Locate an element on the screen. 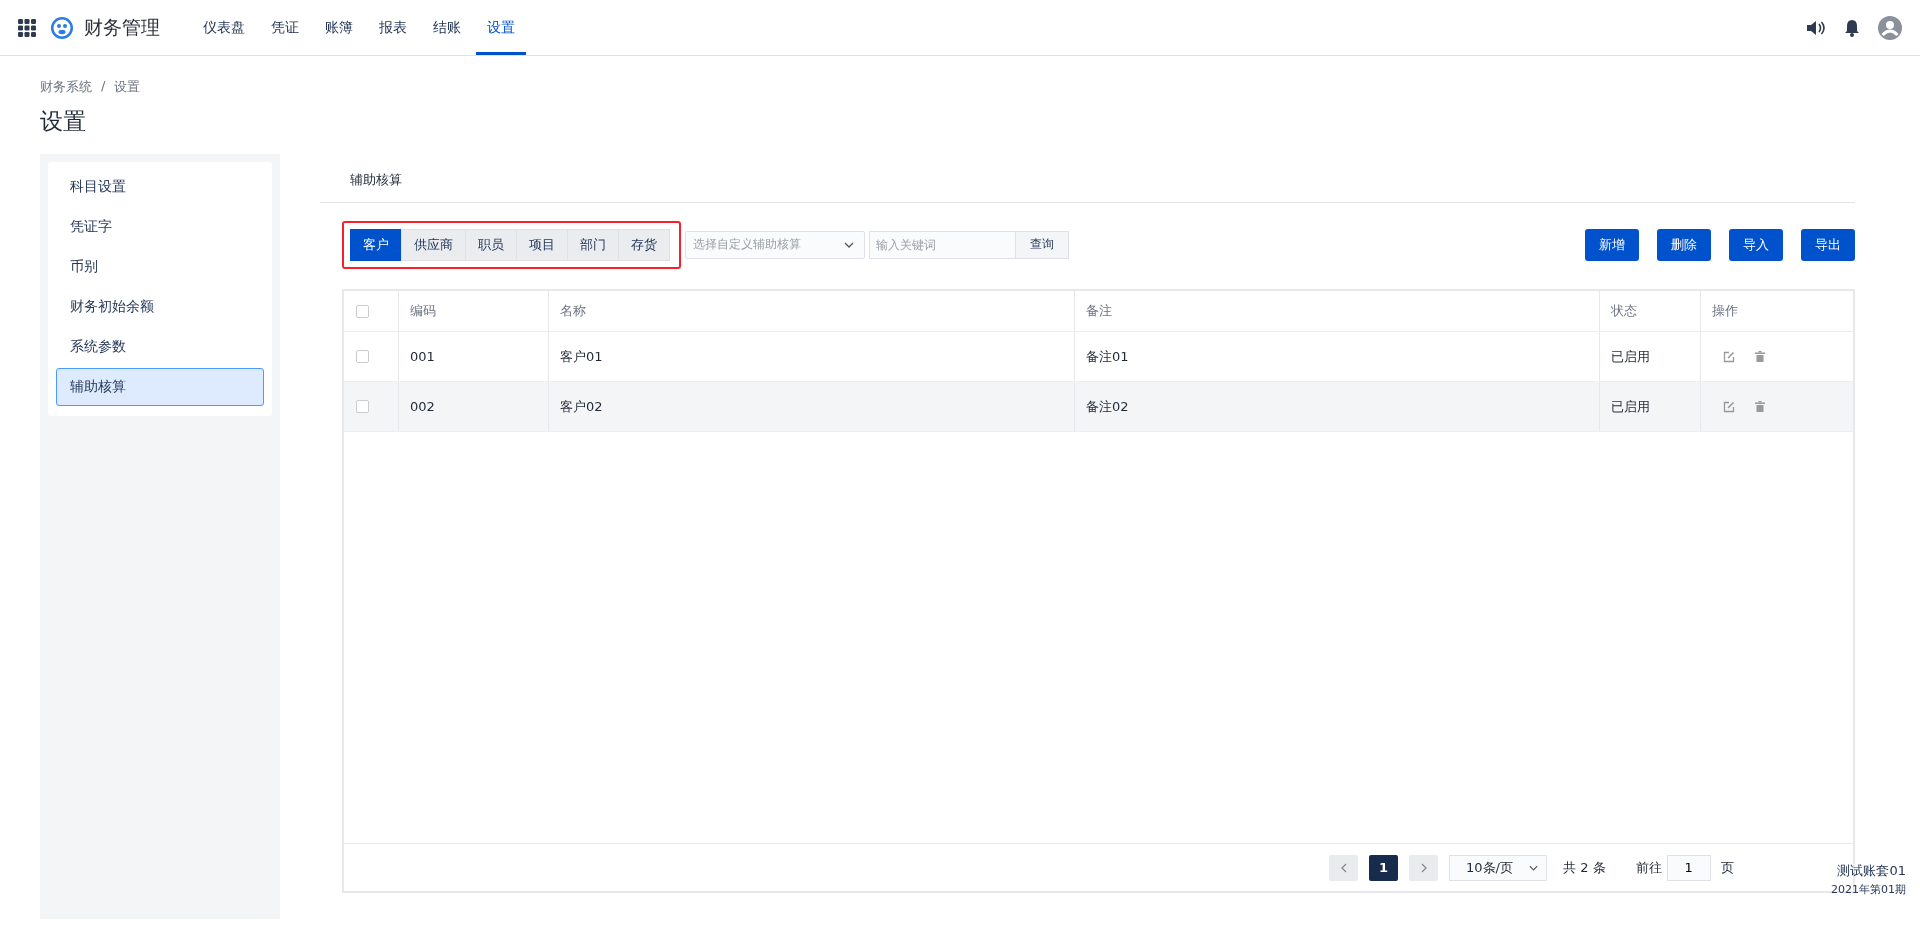 The width and height of the screenshot is (1920, 937). goto-label: 前往 is located at coordinates (1648, 867).